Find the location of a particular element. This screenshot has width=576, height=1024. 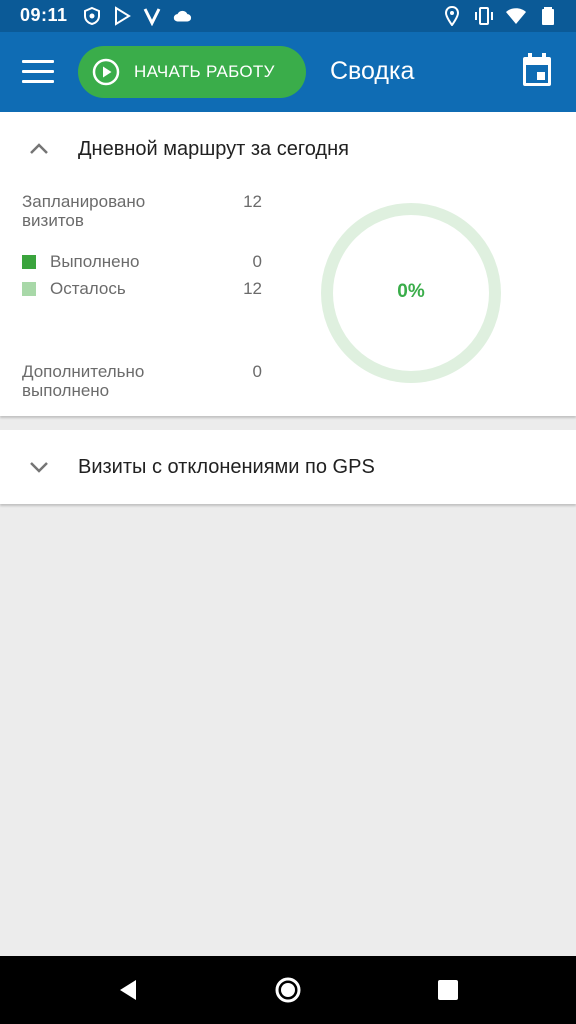

planned-visits-value: 12 is located at coordinates (252, 201).